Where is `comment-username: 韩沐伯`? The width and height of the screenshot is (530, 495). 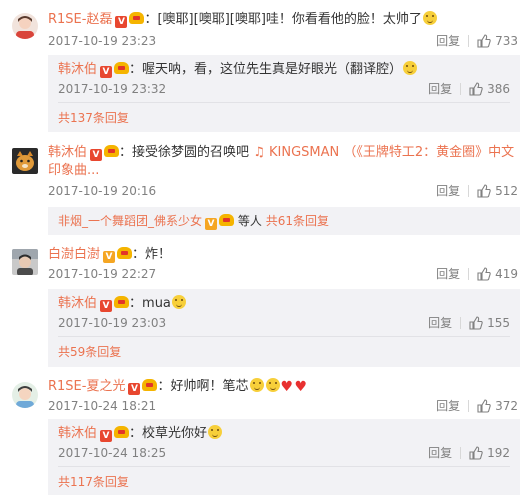 comment-username: 韩沐伯 is located at coordinates (67, 152).